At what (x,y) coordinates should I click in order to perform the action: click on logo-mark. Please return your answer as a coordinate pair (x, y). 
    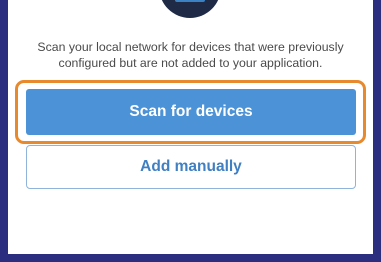
    Looking at the image, I should click on (190, 1).